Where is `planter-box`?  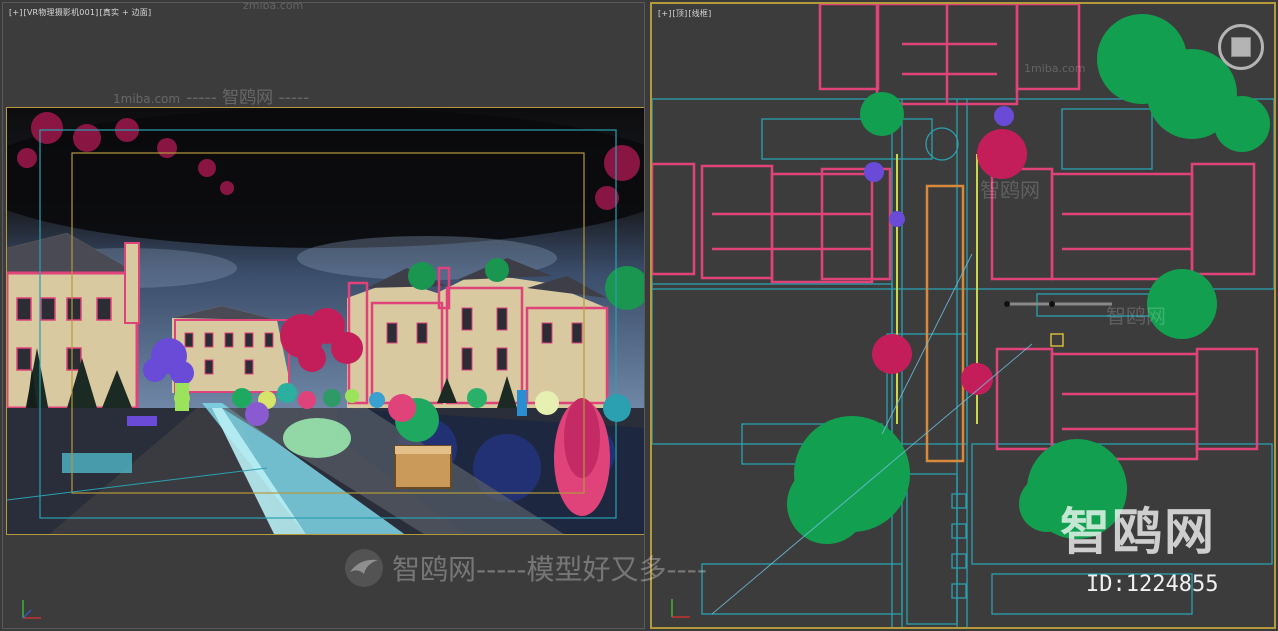 planter-box is located at coordinates (423, 467).